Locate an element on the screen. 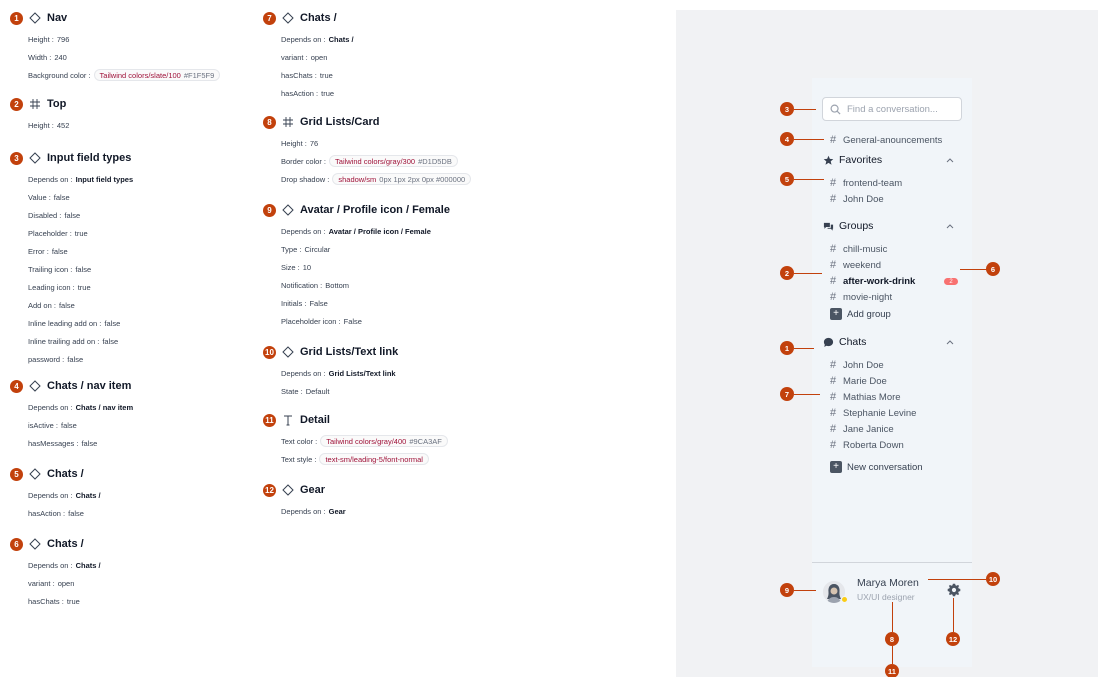 The height and width of the screenshot is (677, 1098). property-key: Background color : is located at coordinates (59, 75).